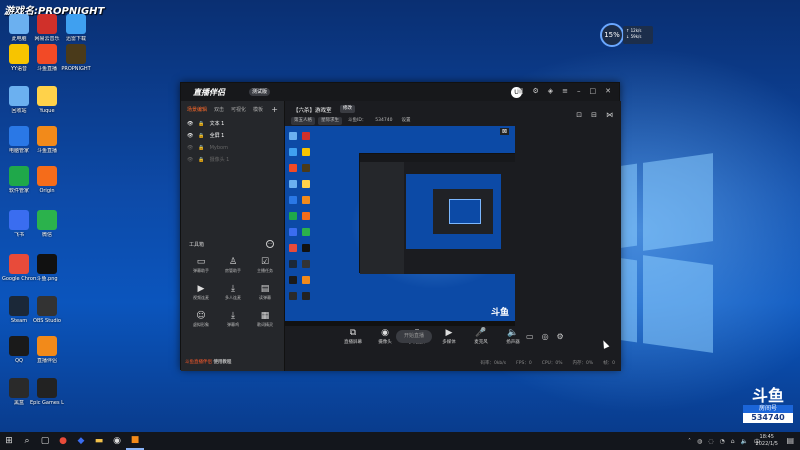 This screenshot has width=800, height=450. What do you see at coordinates (400, 323) in the screenshot?
I see `preview-taskbar` at bounding box center [400, 323].